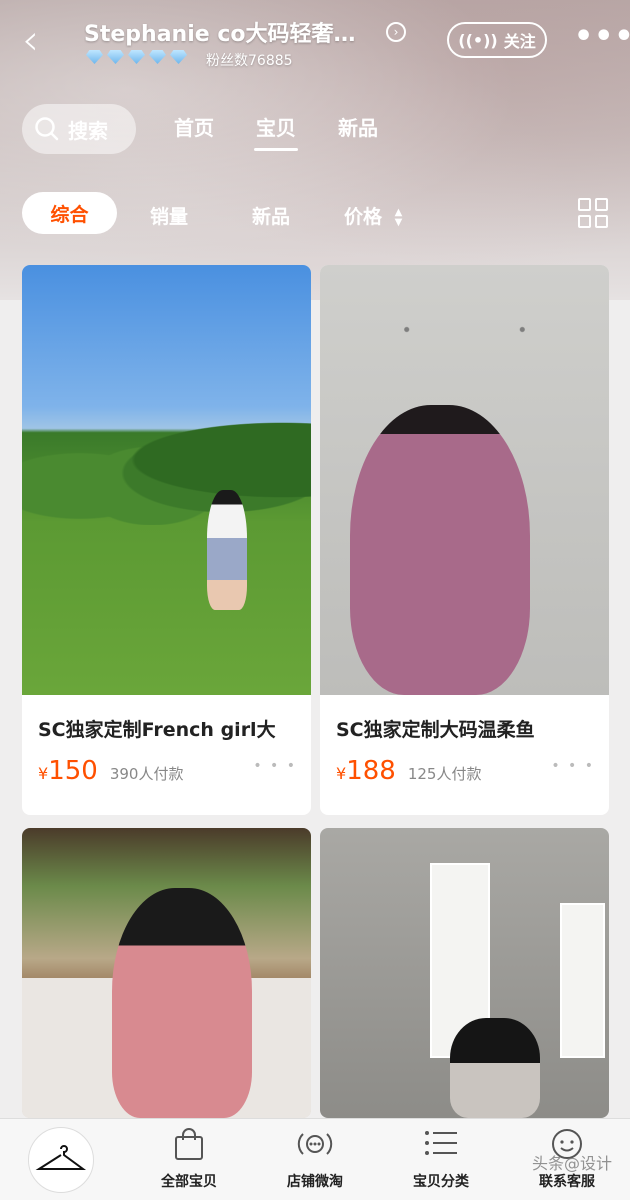 The height and width of the screenshot is (1200, 630). What do you see at coordinates (602, 37) in the screenshot?
I see `more-icon: •••` at bounding box center [602, 37].